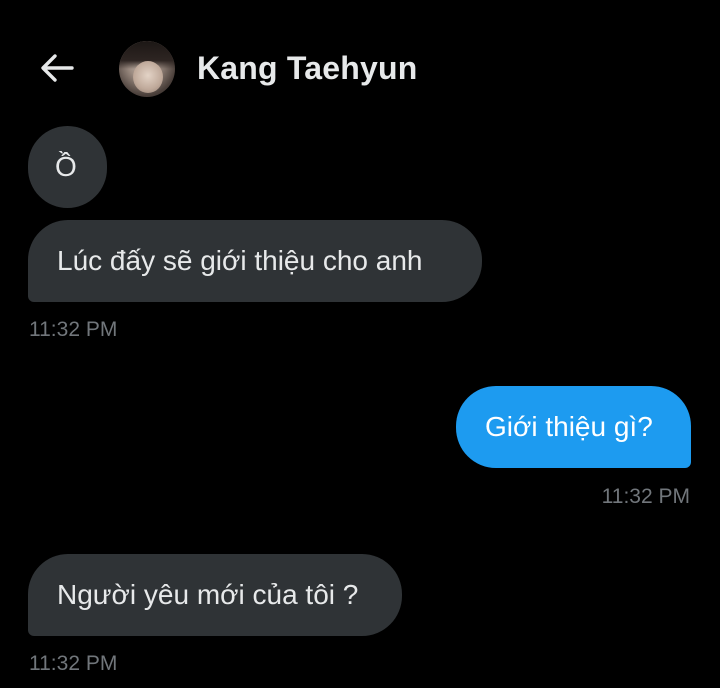 Image resolution: width=720 pixels, height=688 pixels. Describe the element at coordinates (569, 426) in the screenshot. I see `message-text: Giới thiệu gì?` at that location.